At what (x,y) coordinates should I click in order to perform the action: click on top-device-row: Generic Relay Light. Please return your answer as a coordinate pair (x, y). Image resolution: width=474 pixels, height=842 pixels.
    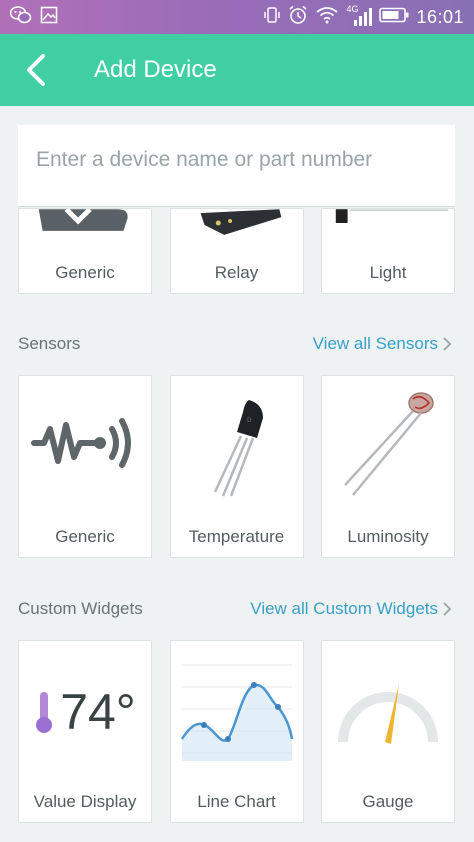
    Looking at the image, I should click on (236, 251).